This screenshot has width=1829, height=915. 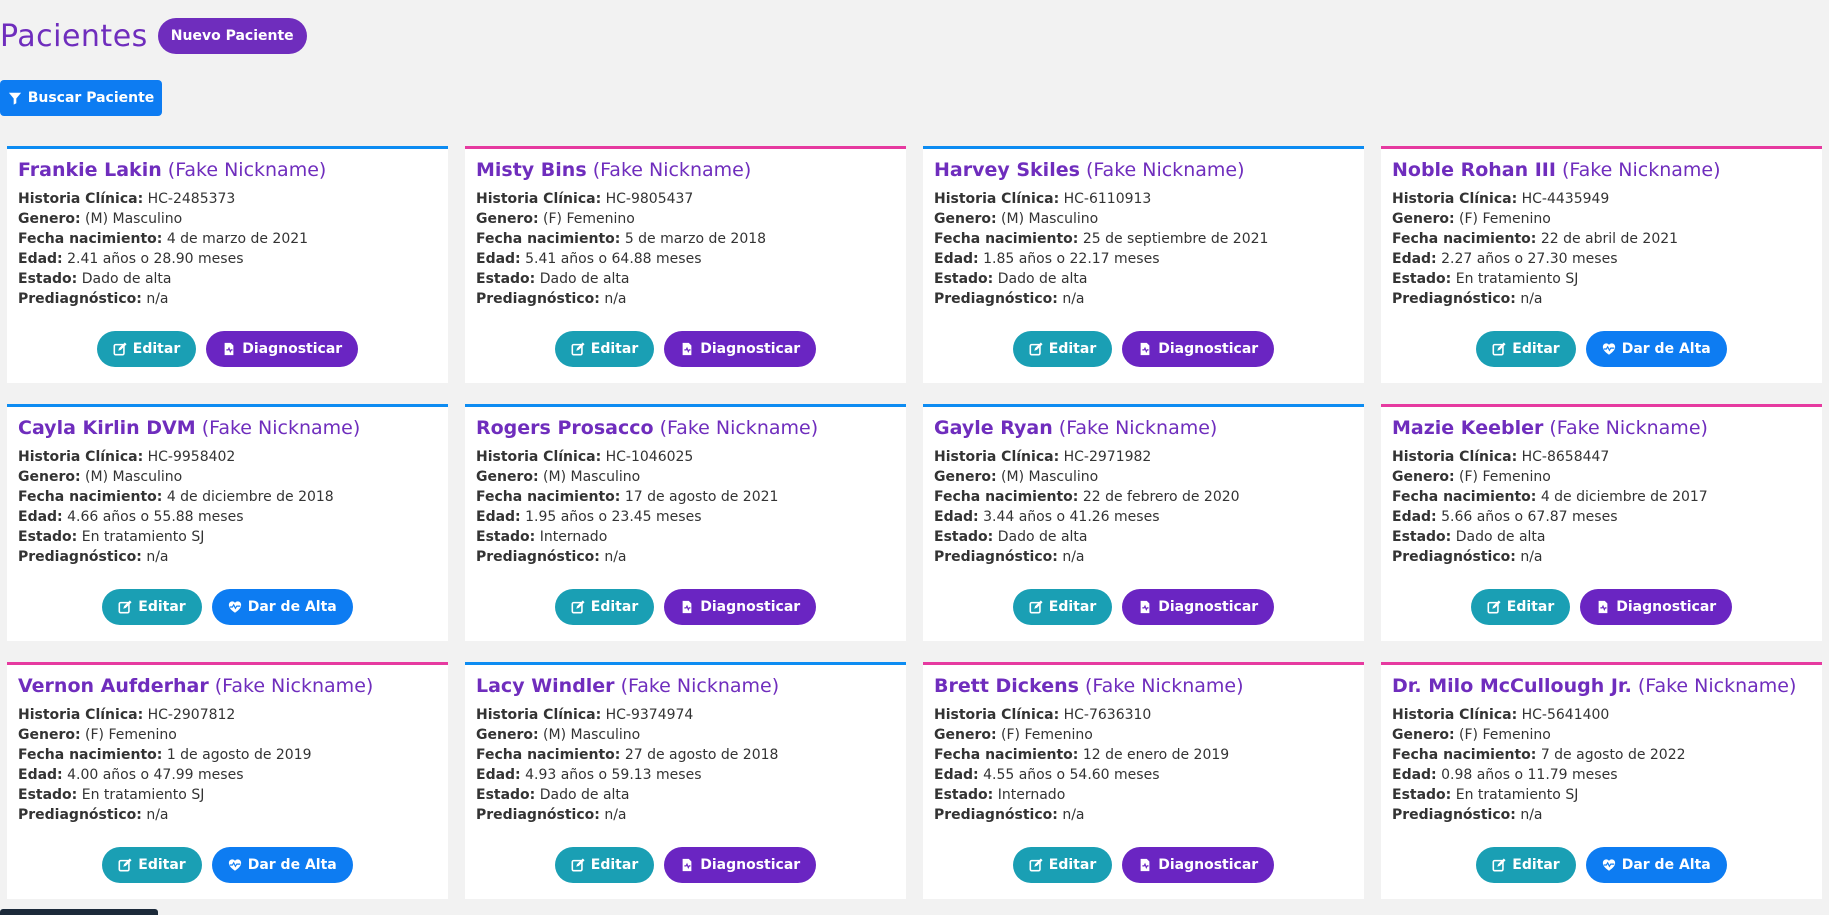 I want to click on edad-row: Edad: 0.98 años o 11.79 meses, so click(x=1601, y=775).